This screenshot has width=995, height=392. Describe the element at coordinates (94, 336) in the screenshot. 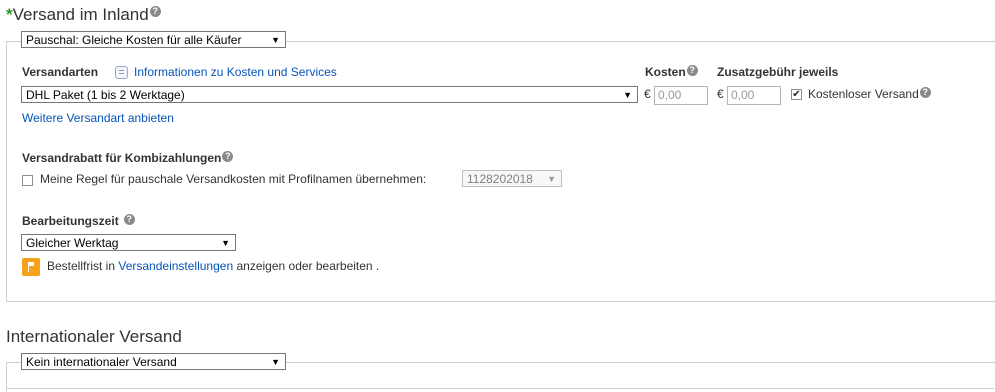

I see `international-title: Internationaler Versand` at that location.